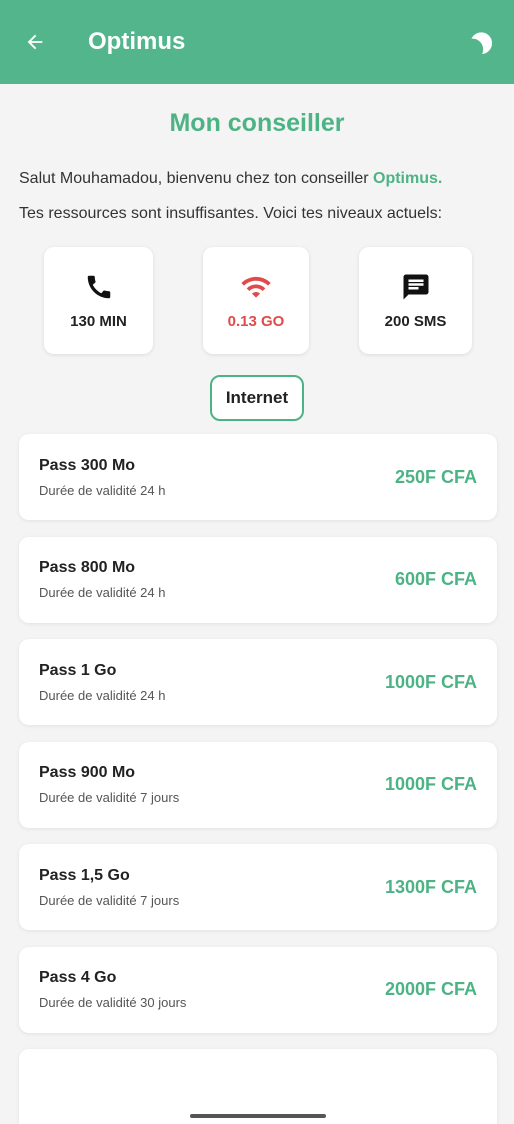  I want to click on pass-price: 2000F CFA, so click(430, 989).